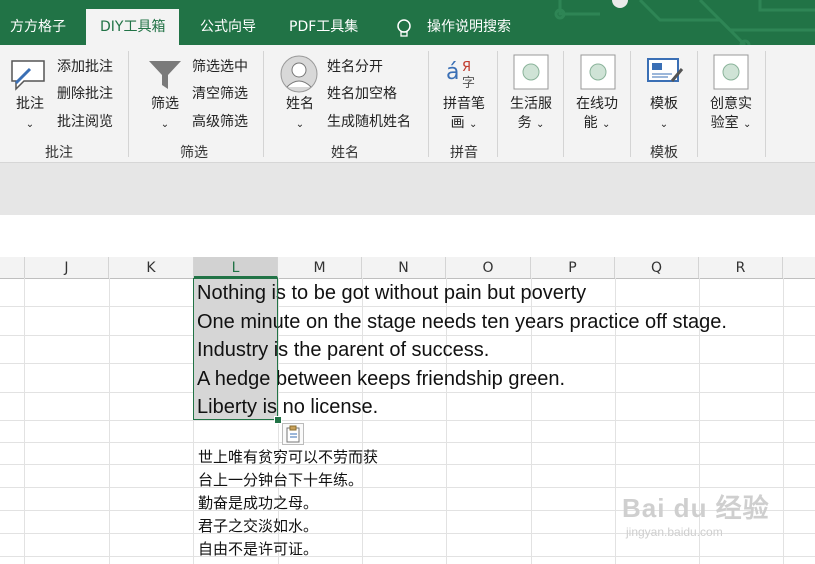 This screenshot has height=564, width=815. I want to click on name-add-space-button: 姓名加空格, so click(362, 93).